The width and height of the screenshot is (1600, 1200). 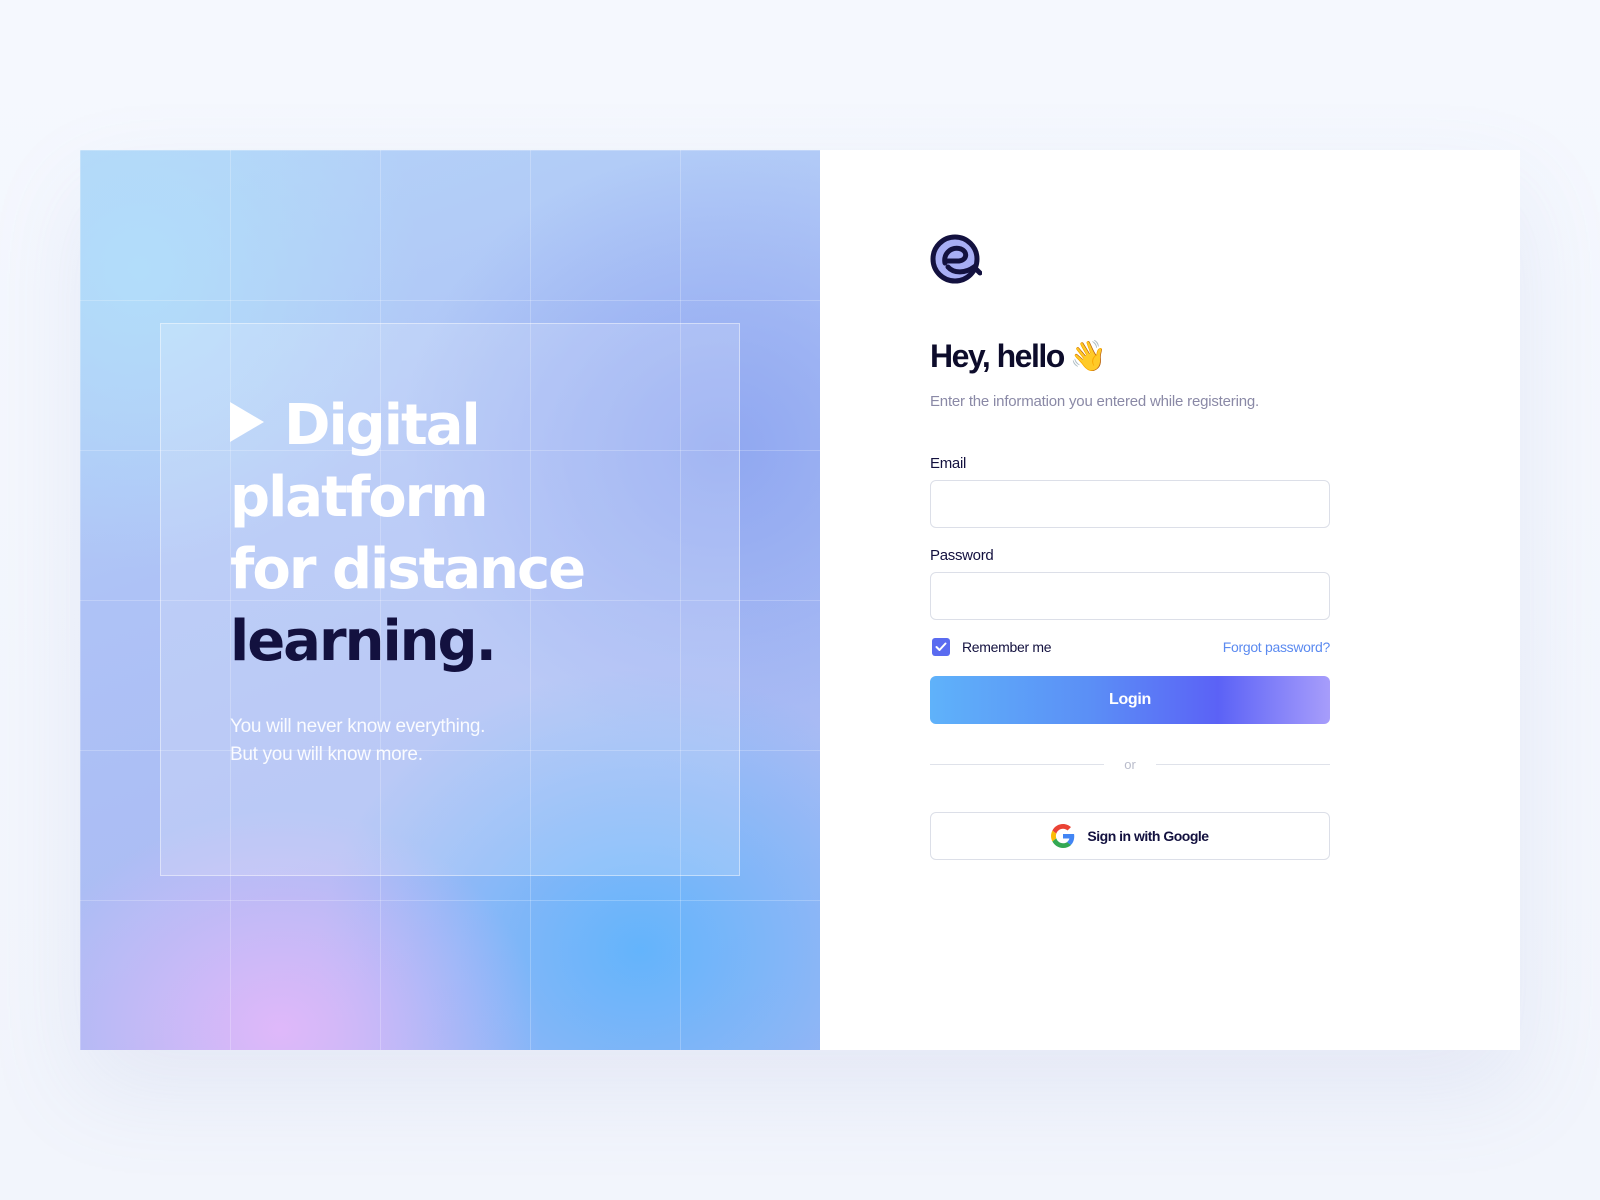 I want to click on password-label: Password, so click(x=962, y=555).